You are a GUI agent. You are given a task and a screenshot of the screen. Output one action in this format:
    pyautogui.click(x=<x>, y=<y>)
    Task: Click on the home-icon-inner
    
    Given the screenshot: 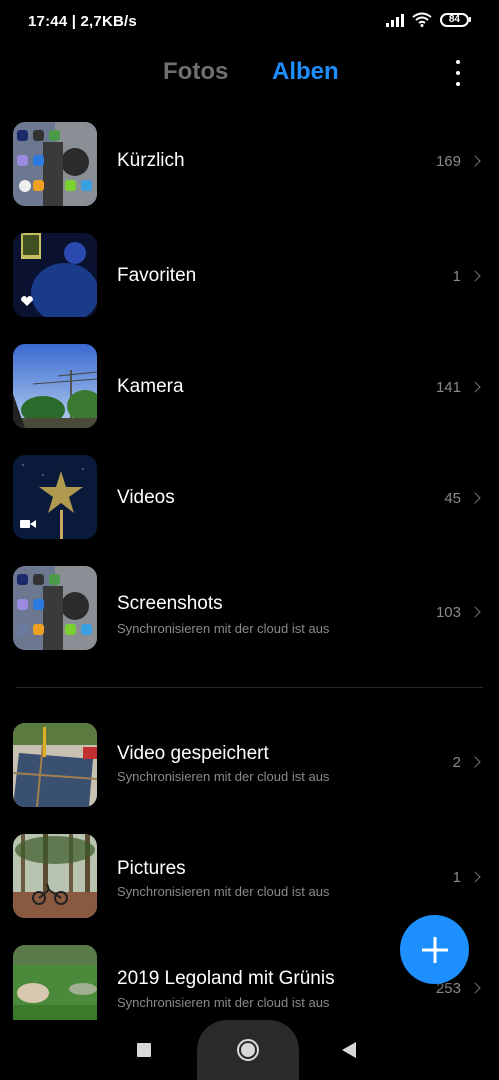 What is the action you would take?
    pyautogui.click(x=248, y=1050)
    